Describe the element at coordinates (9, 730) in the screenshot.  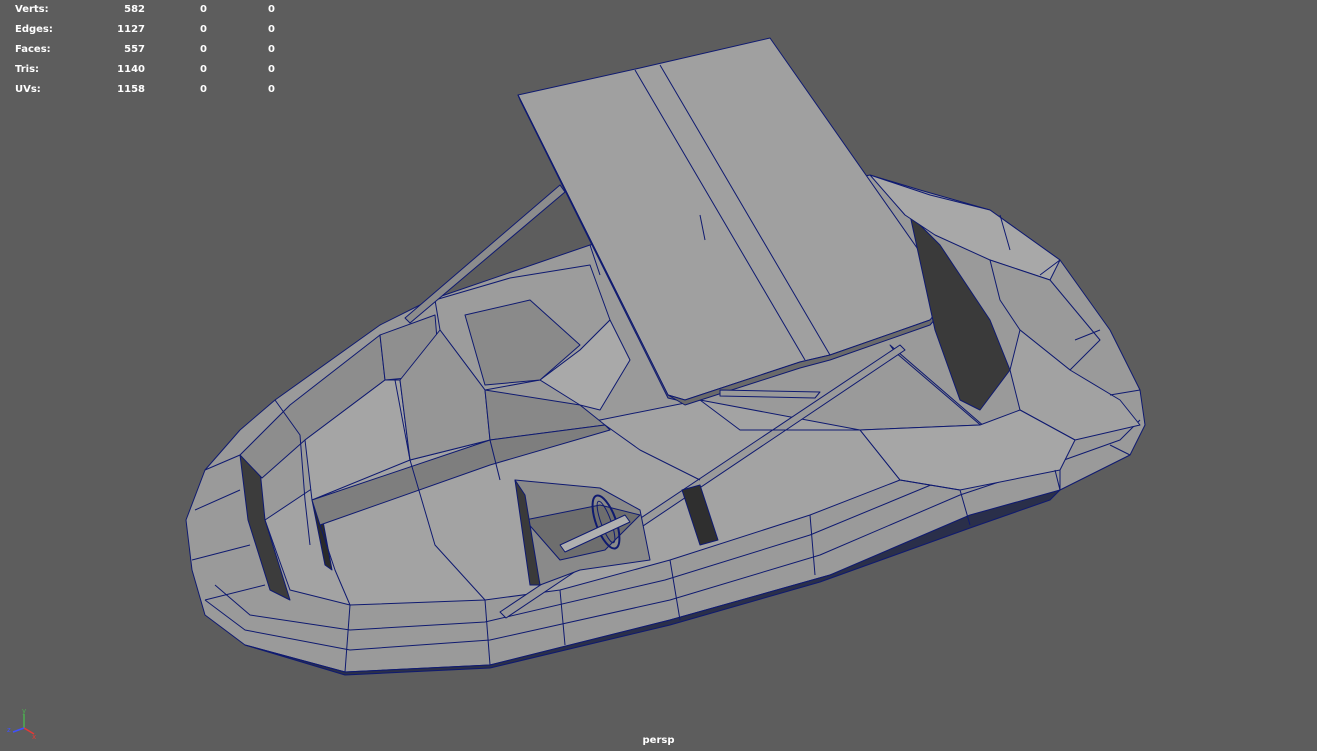
I see `axis-z-label: z` at that location.